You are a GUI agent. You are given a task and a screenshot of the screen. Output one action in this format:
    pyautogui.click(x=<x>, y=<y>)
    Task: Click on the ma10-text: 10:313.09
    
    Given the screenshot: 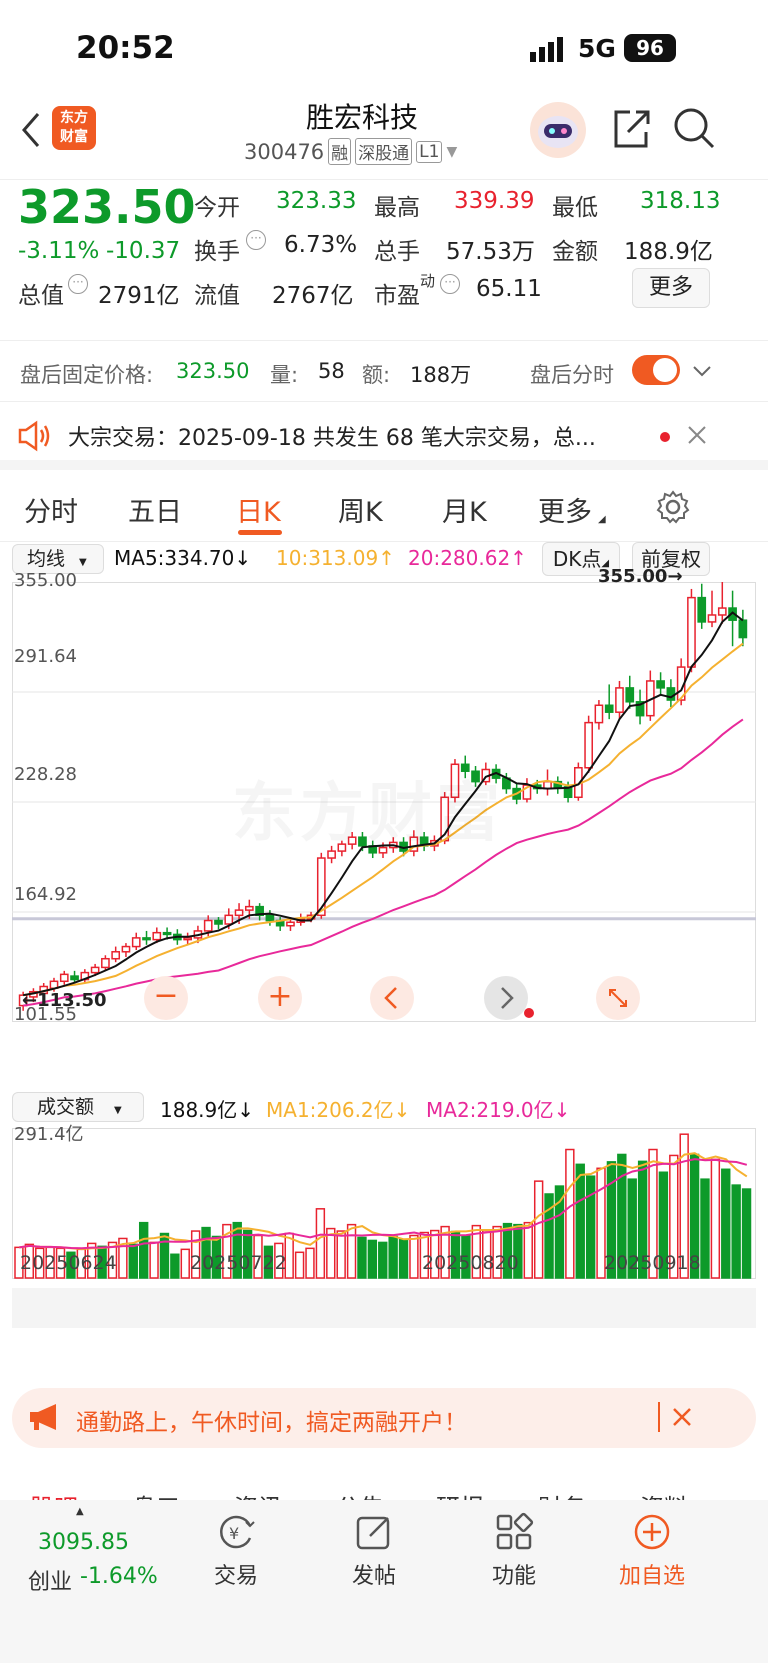 What is the action you would take?
    pyautogui.click(x=327, y=558)
    